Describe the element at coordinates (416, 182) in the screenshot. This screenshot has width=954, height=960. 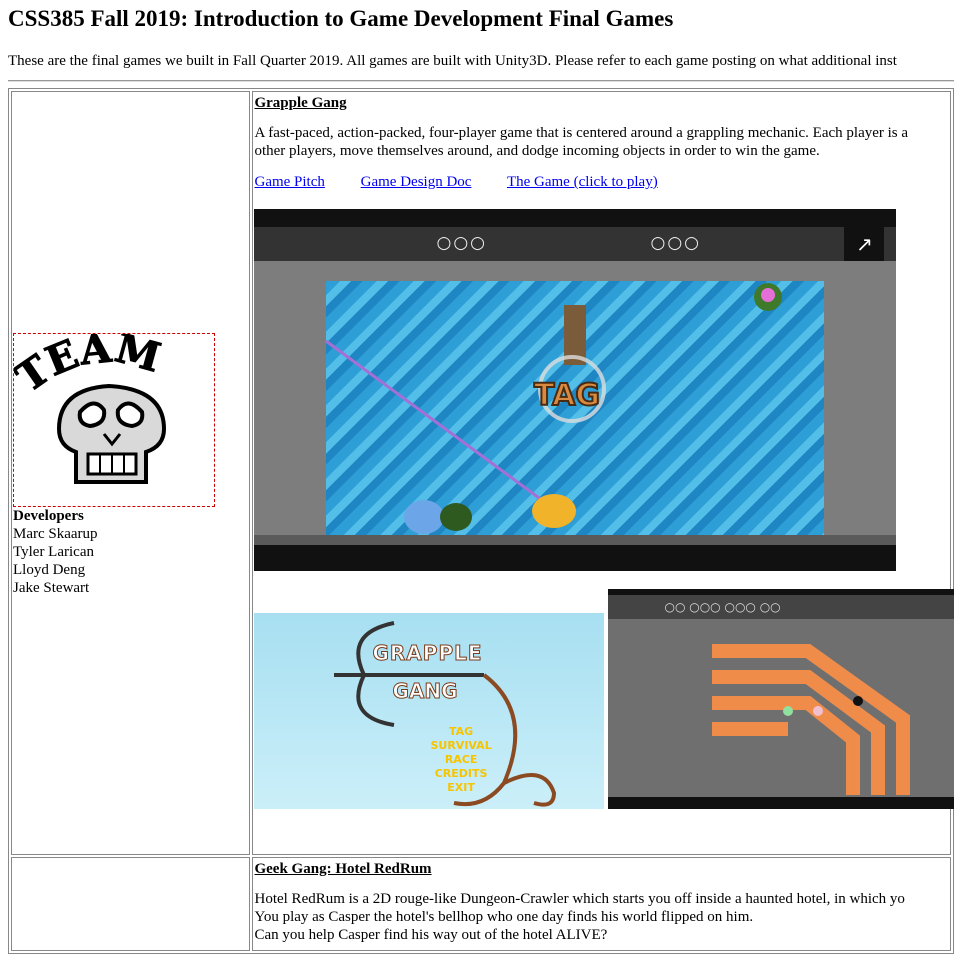
I see `game-design-doc-link: Game Design Doc` at that location.